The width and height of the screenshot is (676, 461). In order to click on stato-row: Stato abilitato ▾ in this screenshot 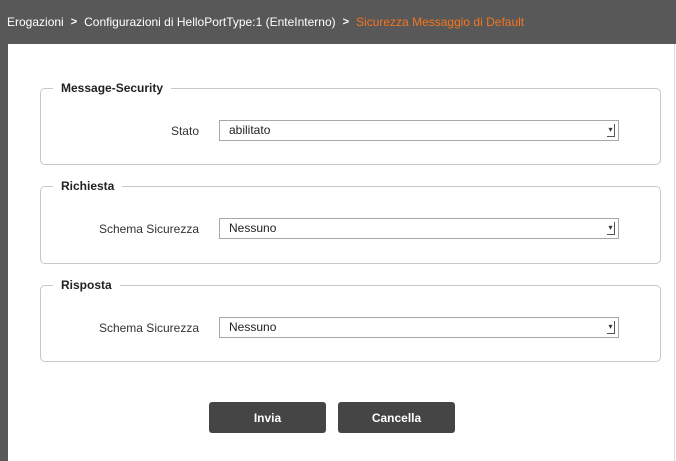, I will do `click(350, 131)`.